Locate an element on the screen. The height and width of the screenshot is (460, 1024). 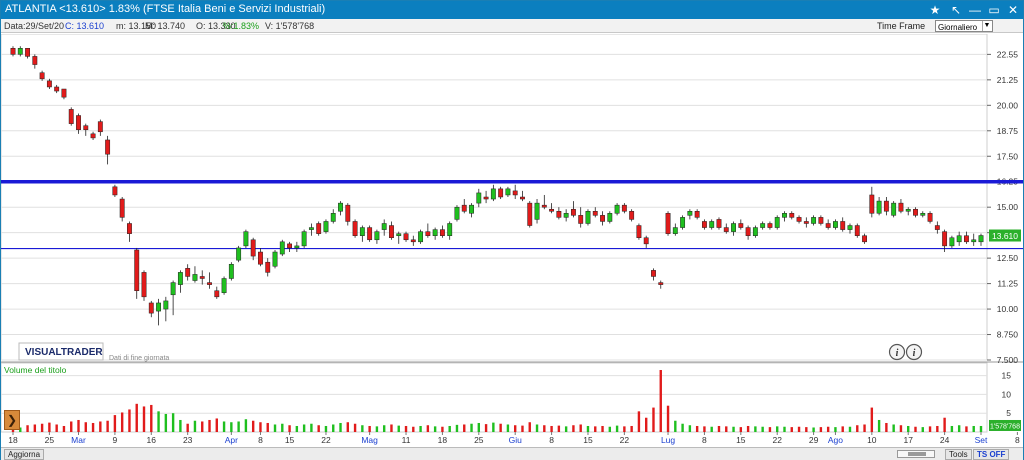
info-close: C: 13.610 is located at coordinates (85, 26).